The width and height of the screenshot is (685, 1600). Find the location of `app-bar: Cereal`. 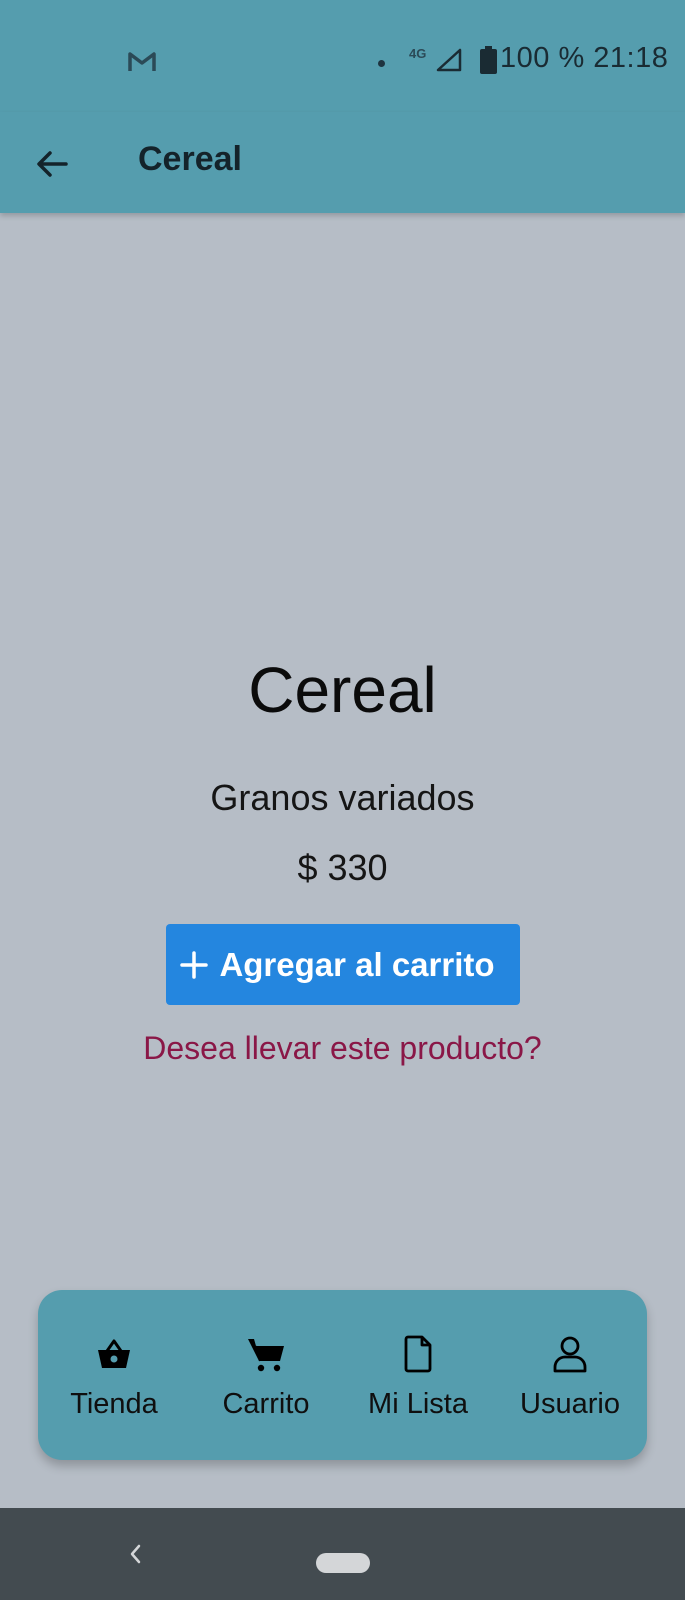

app-bar: Cereal is located at coordinates (342, 162).